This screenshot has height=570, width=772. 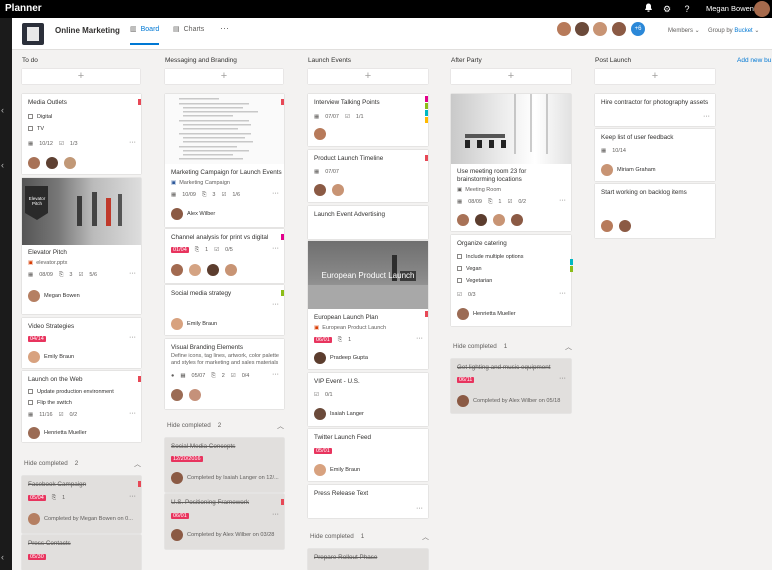 What do you see at coordinates (30, 60) in the screenshot?
I see `bucket-title: To do` at bounding box center [30, 60].